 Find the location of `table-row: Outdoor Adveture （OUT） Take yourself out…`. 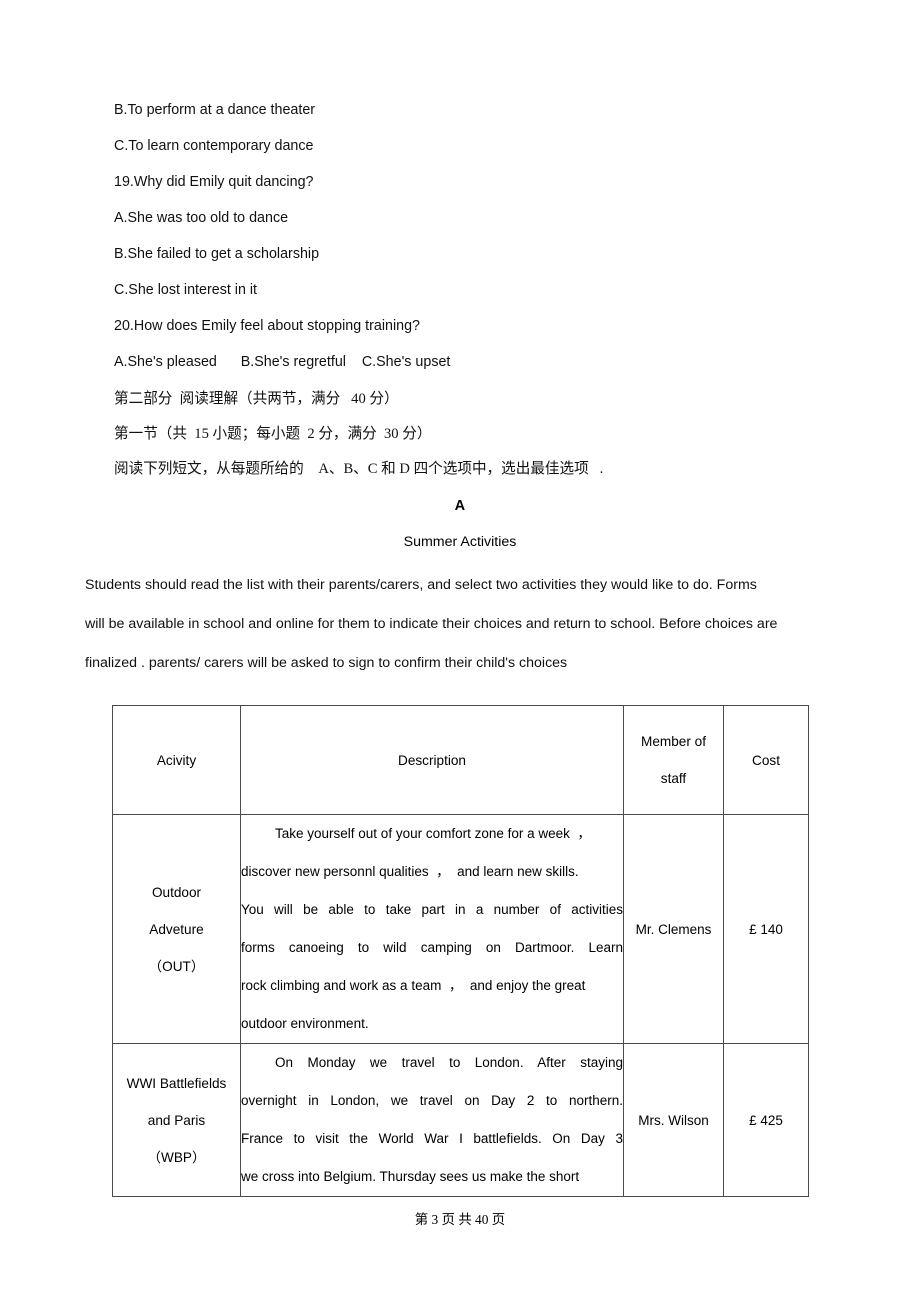

table-row: Outdoor Adveture （OUT） Take yourself out… is located at coordinates (460, 929).